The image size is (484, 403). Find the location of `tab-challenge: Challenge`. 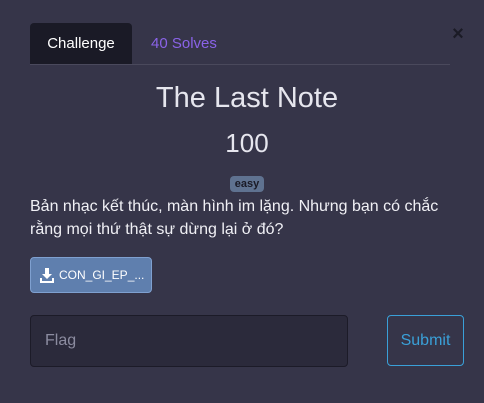

tab-challenge: Challenge is located at coordinates (81, 43).